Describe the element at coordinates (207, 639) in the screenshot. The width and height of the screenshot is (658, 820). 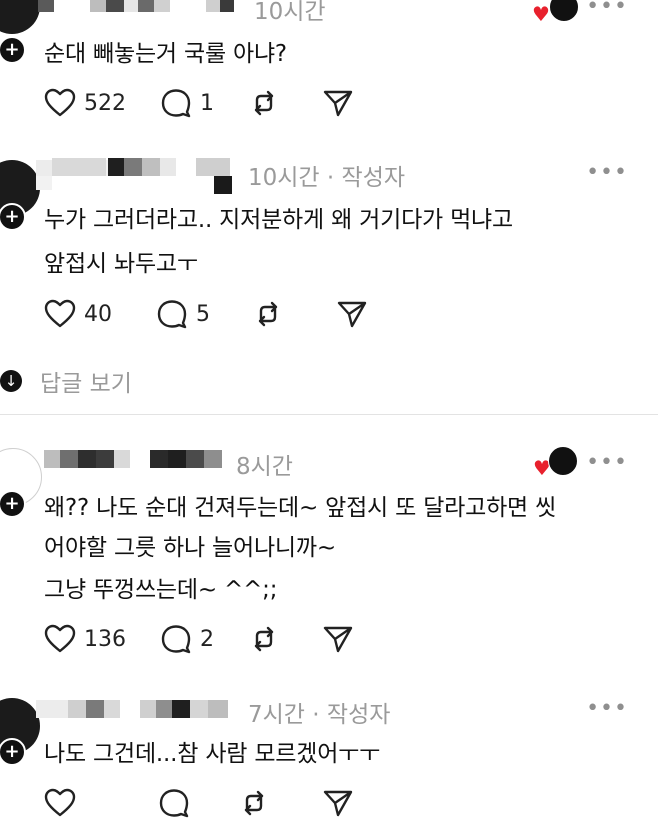
I see `reply-count: 2` at that location.